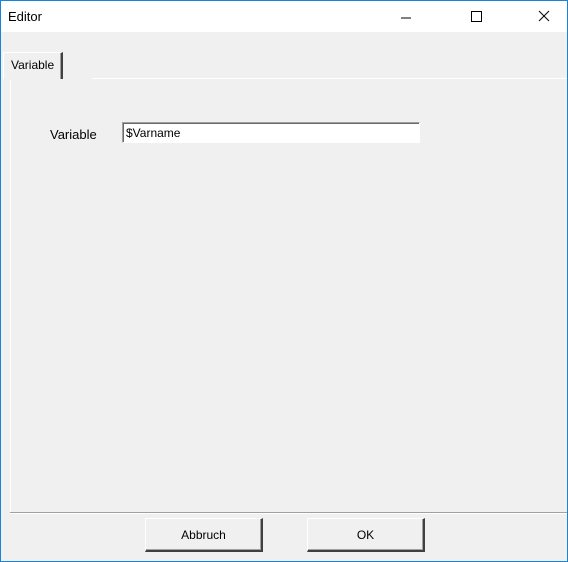 This screenshot has height=562, width=568. I want to click on cancel-button: Abbruch, so click(204, 535).